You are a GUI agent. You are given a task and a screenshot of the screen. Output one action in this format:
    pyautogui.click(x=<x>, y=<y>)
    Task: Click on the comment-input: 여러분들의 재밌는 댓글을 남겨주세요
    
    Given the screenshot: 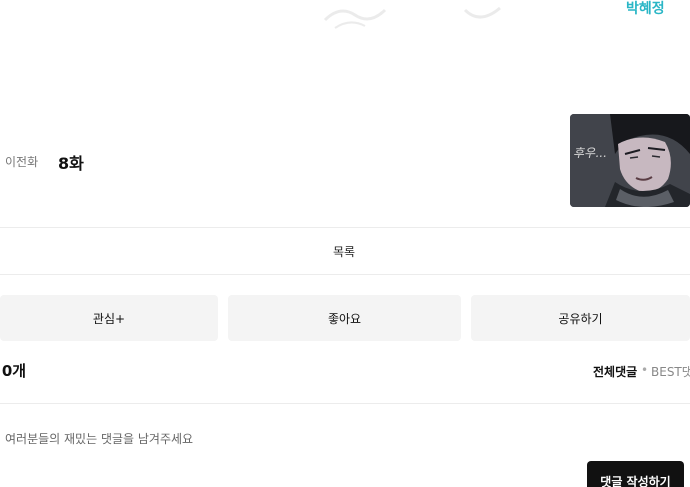 What is the action you would take?
    pyautogui.click(x=99, y=438)
    